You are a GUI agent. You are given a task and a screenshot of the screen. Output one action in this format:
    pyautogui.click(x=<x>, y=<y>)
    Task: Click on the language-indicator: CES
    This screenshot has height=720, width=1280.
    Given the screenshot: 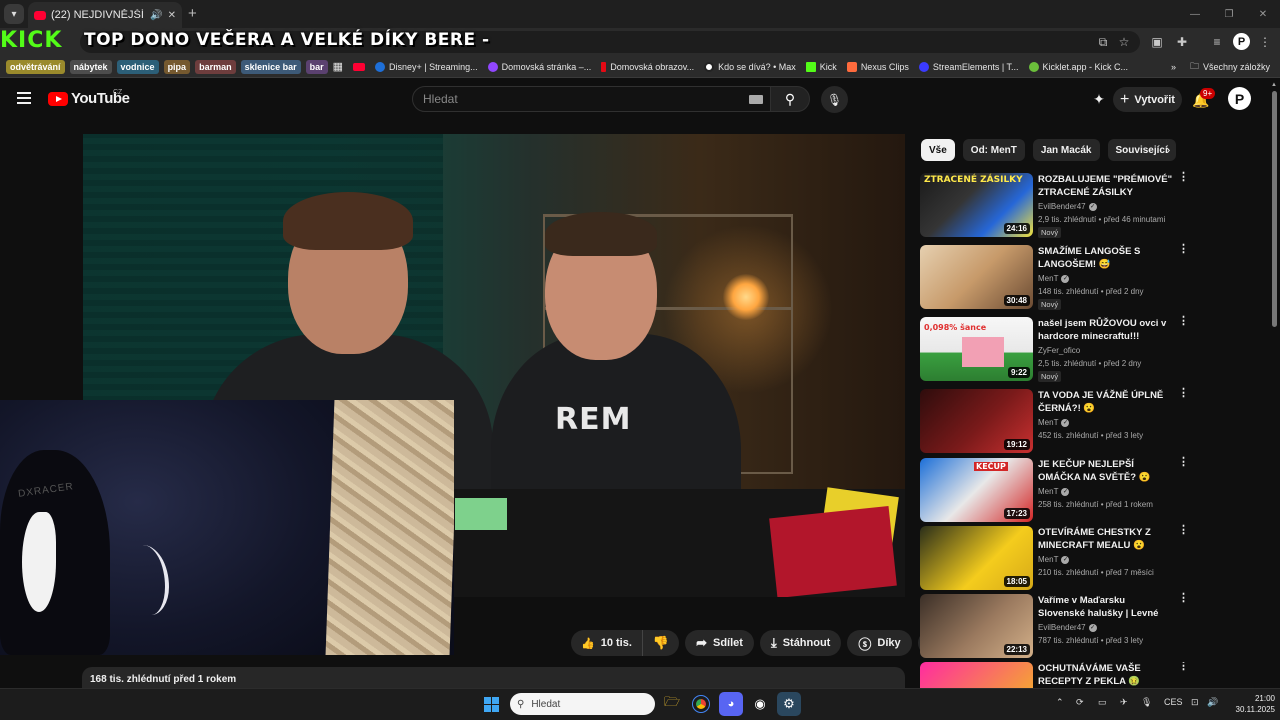 What is the action you would take?
    pyautogui.click(x=1173, y=702)
    